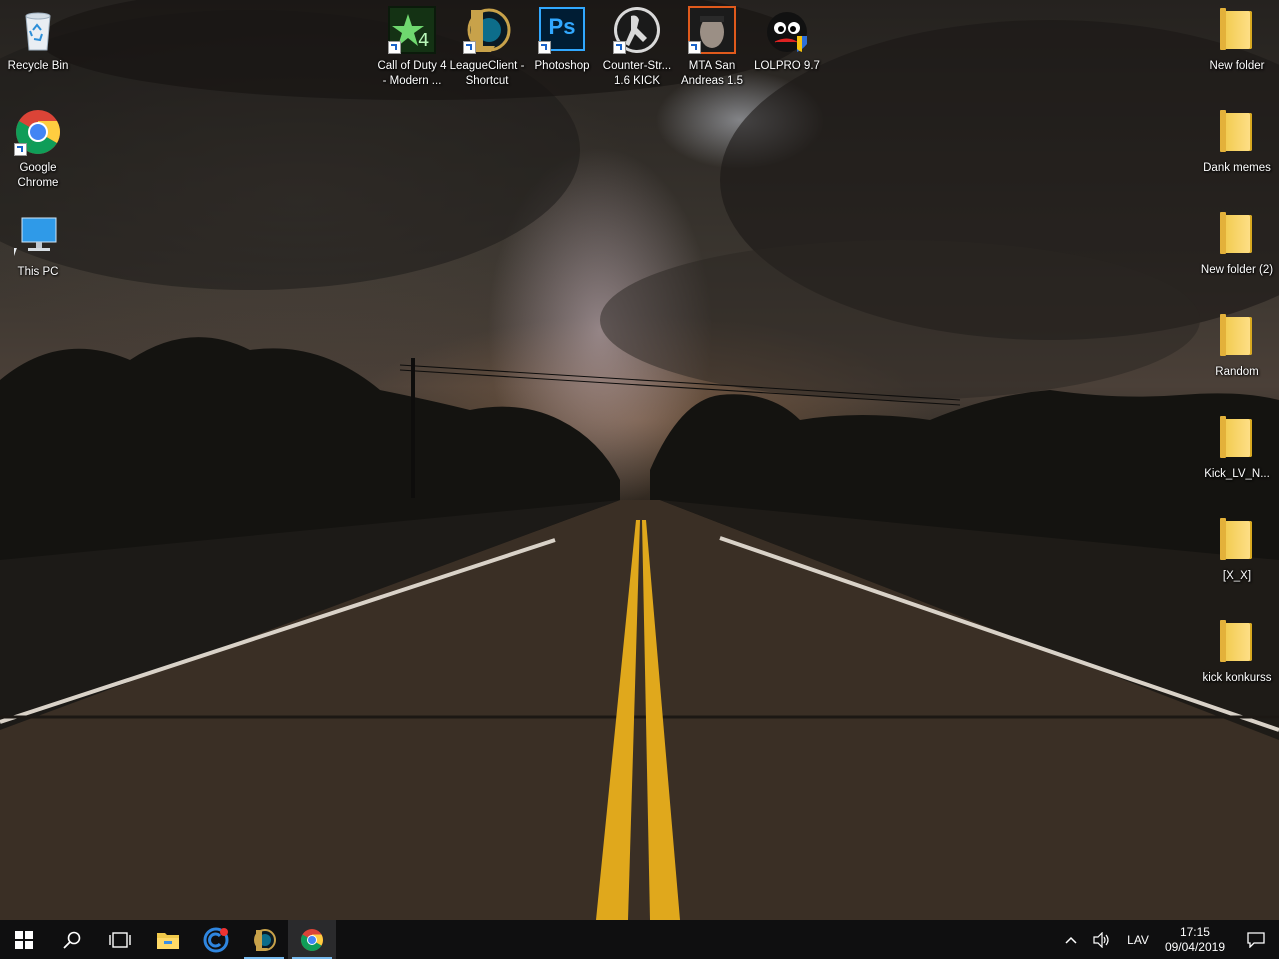  Describe the element at coordinates (562, 66) in the screenshot. I see `desktop-icon-label: Photoshop` at that location.